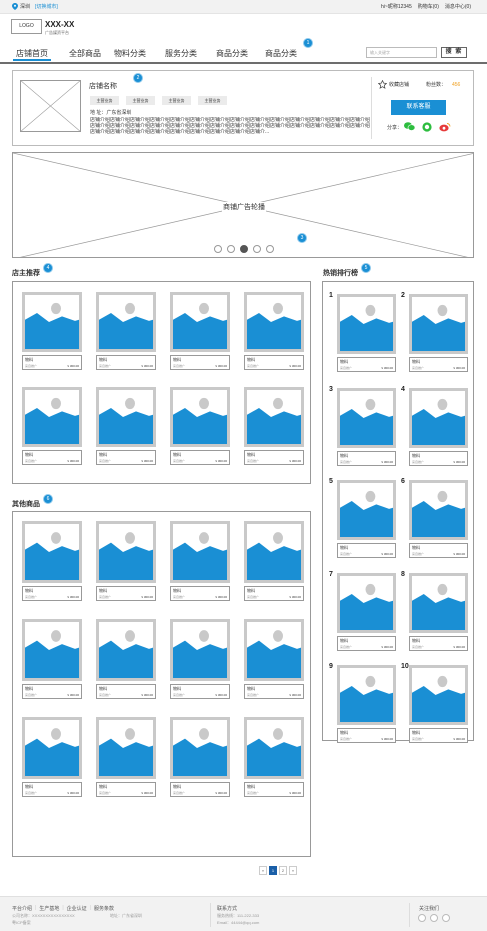  What do you see at coordinates (181, 53) in the screenshot?
I see `nav-item-service-category: 服务分类` at bounding box center [181, 53].